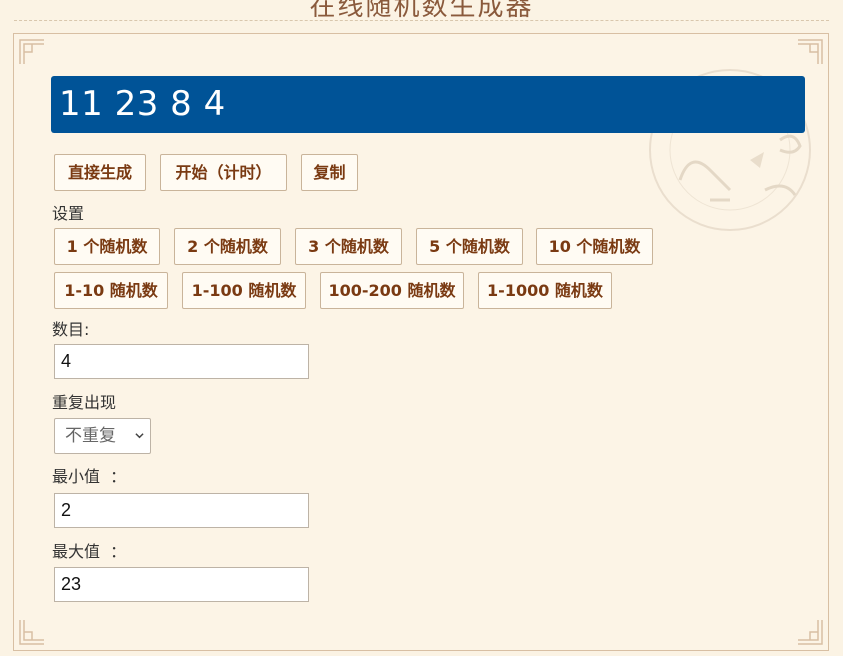 This screenshot has width=843, height=656. I want to click on min-input: 2, so click(181, 510).